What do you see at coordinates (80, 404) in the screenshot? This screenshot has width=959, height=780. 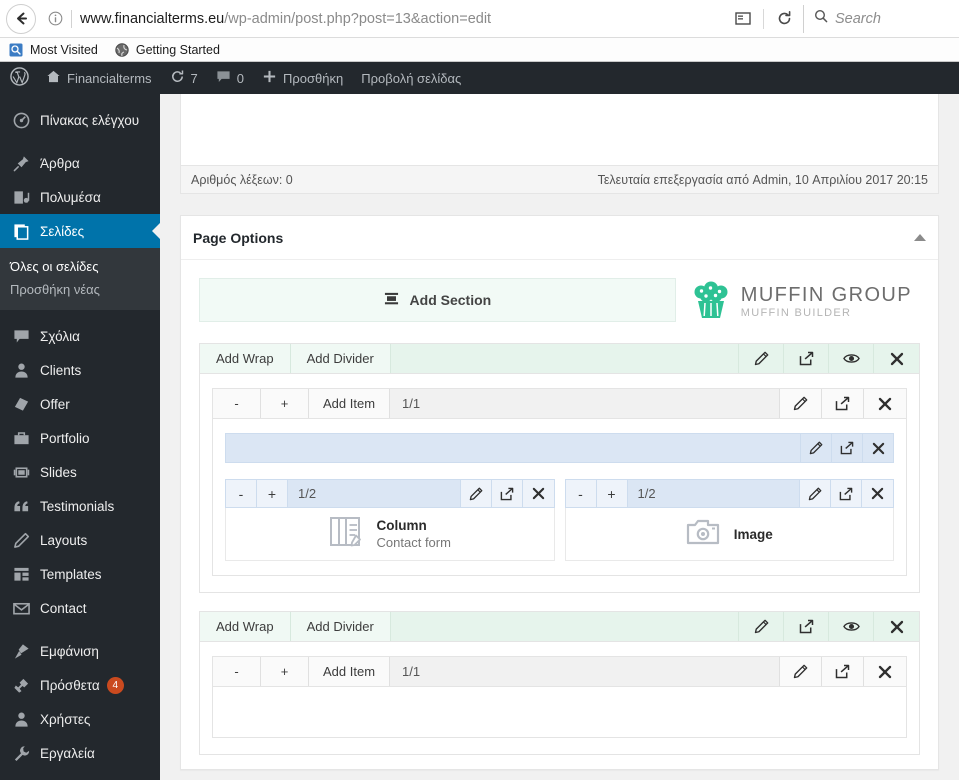 I see `sidebar-item-offer: Offer` at bounding box center [80, 404].